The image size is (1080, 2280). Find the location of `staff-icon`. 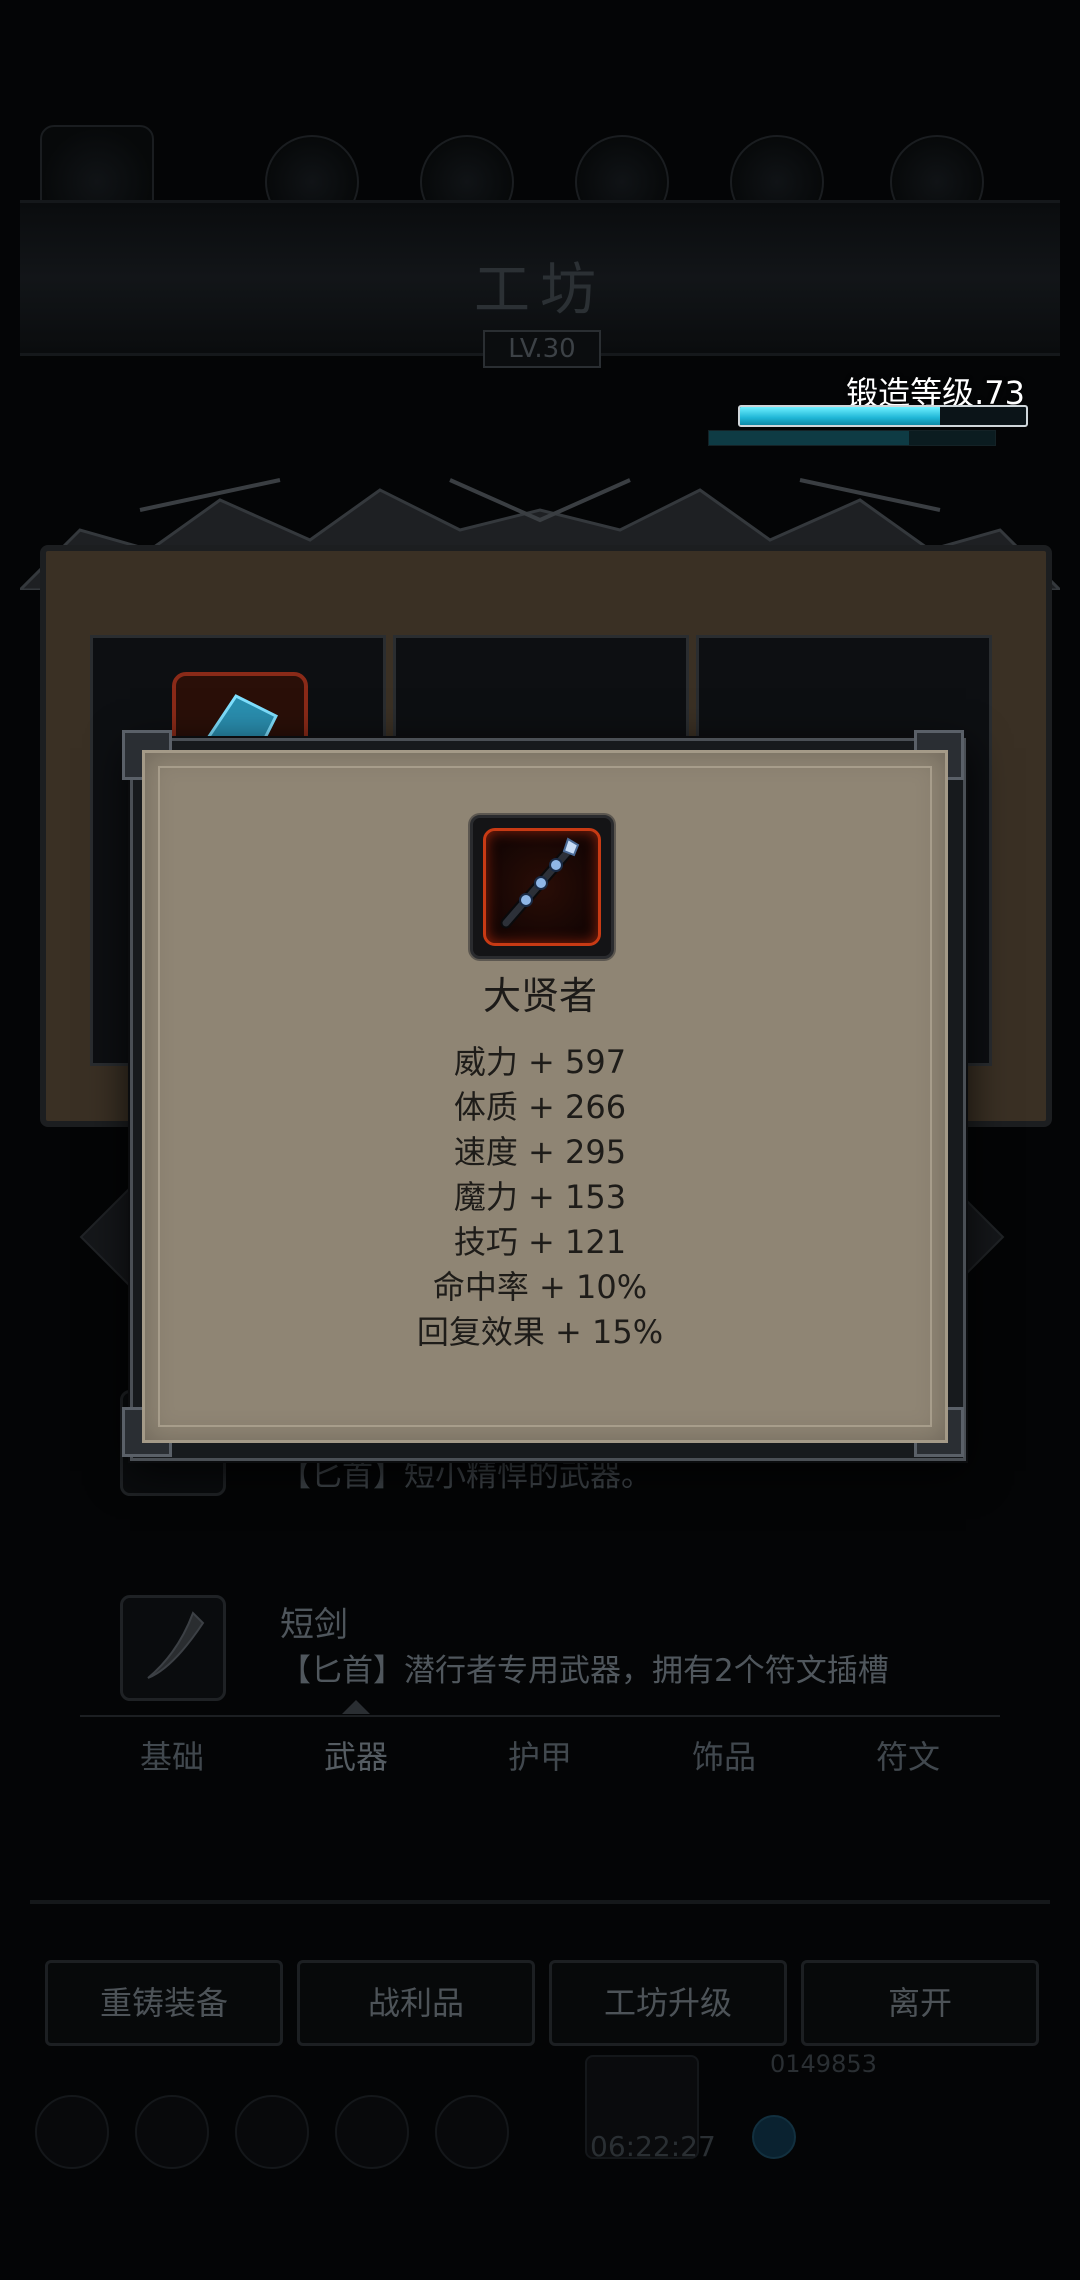

staff-icon is located at coordinates (542, 887).